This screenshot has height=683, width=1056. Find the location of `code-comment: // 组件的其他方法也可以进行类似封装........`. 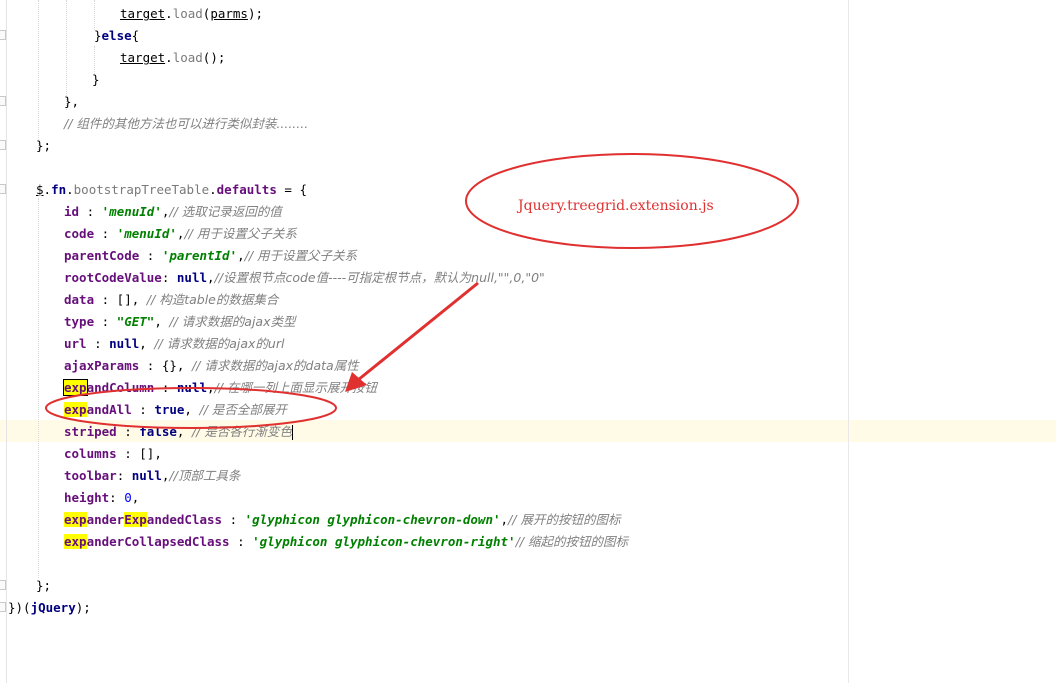

code-comment: // 组件的其他方法也可以进行类似封装........ is located at coordinates (186, 123).